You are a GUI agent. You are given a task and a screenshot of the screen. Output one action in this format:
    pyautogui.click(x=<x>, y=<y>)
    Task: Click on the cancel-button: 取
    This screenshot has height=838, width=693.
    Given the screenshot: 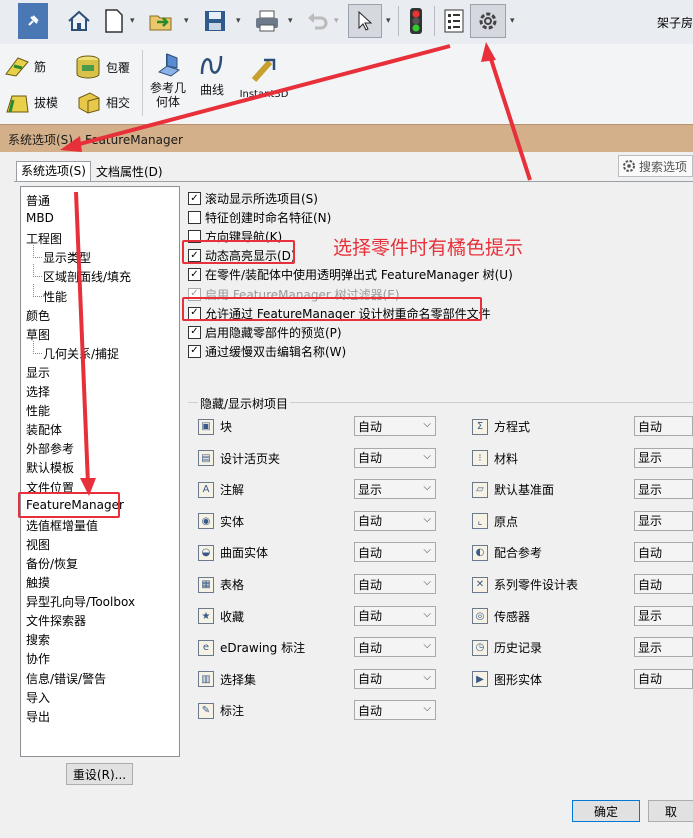 What is the action you would take?
    pyautogui.click(x=670, y=811)
    